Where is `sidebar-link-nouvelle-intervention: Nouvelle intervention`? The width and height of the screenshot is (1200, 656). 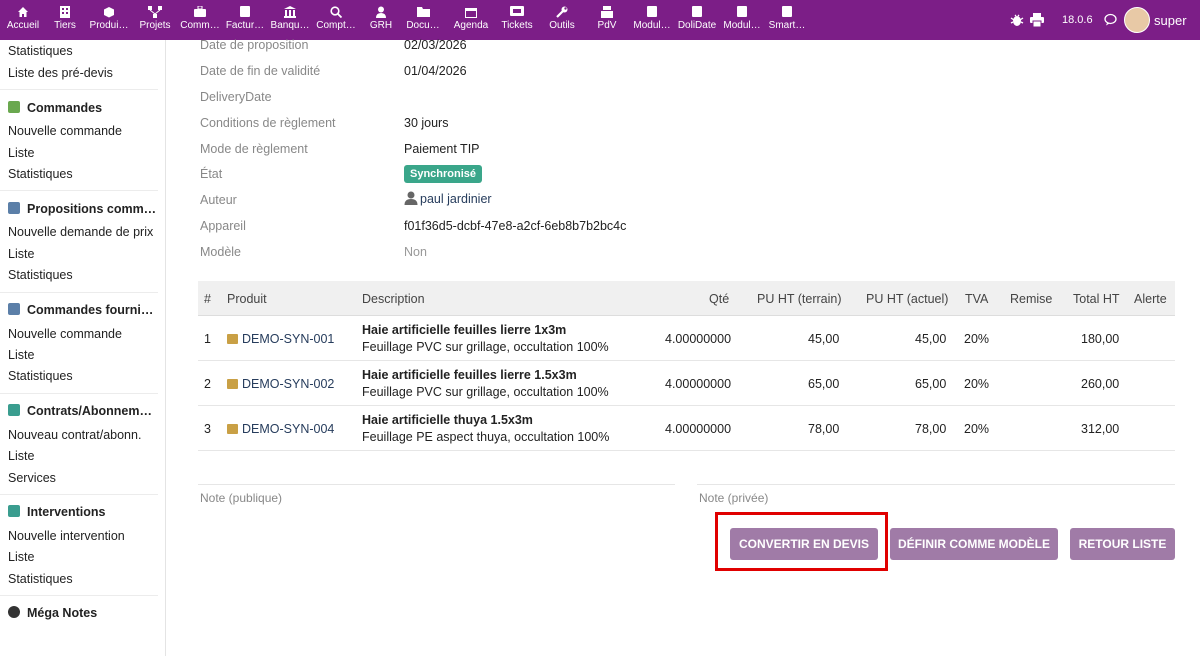 sidebar-link-nouvelle-intervention: Nouvelle intervention is located at coordinates (66, 536).